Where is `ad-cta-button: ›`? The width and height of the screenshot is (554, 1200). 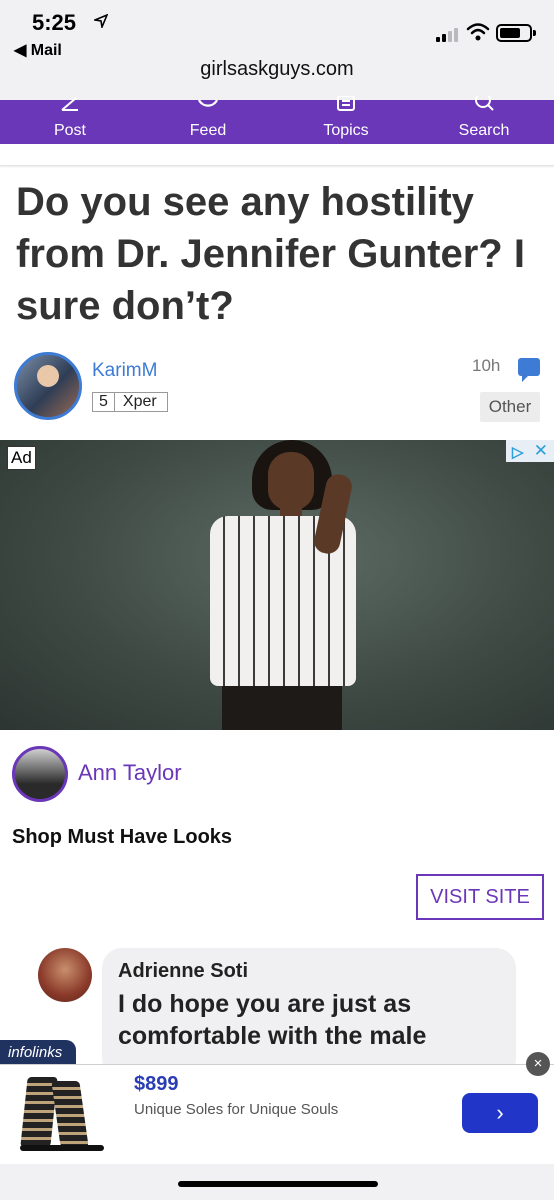
ad-cta-button: › is located at coordinates (500, 1113).